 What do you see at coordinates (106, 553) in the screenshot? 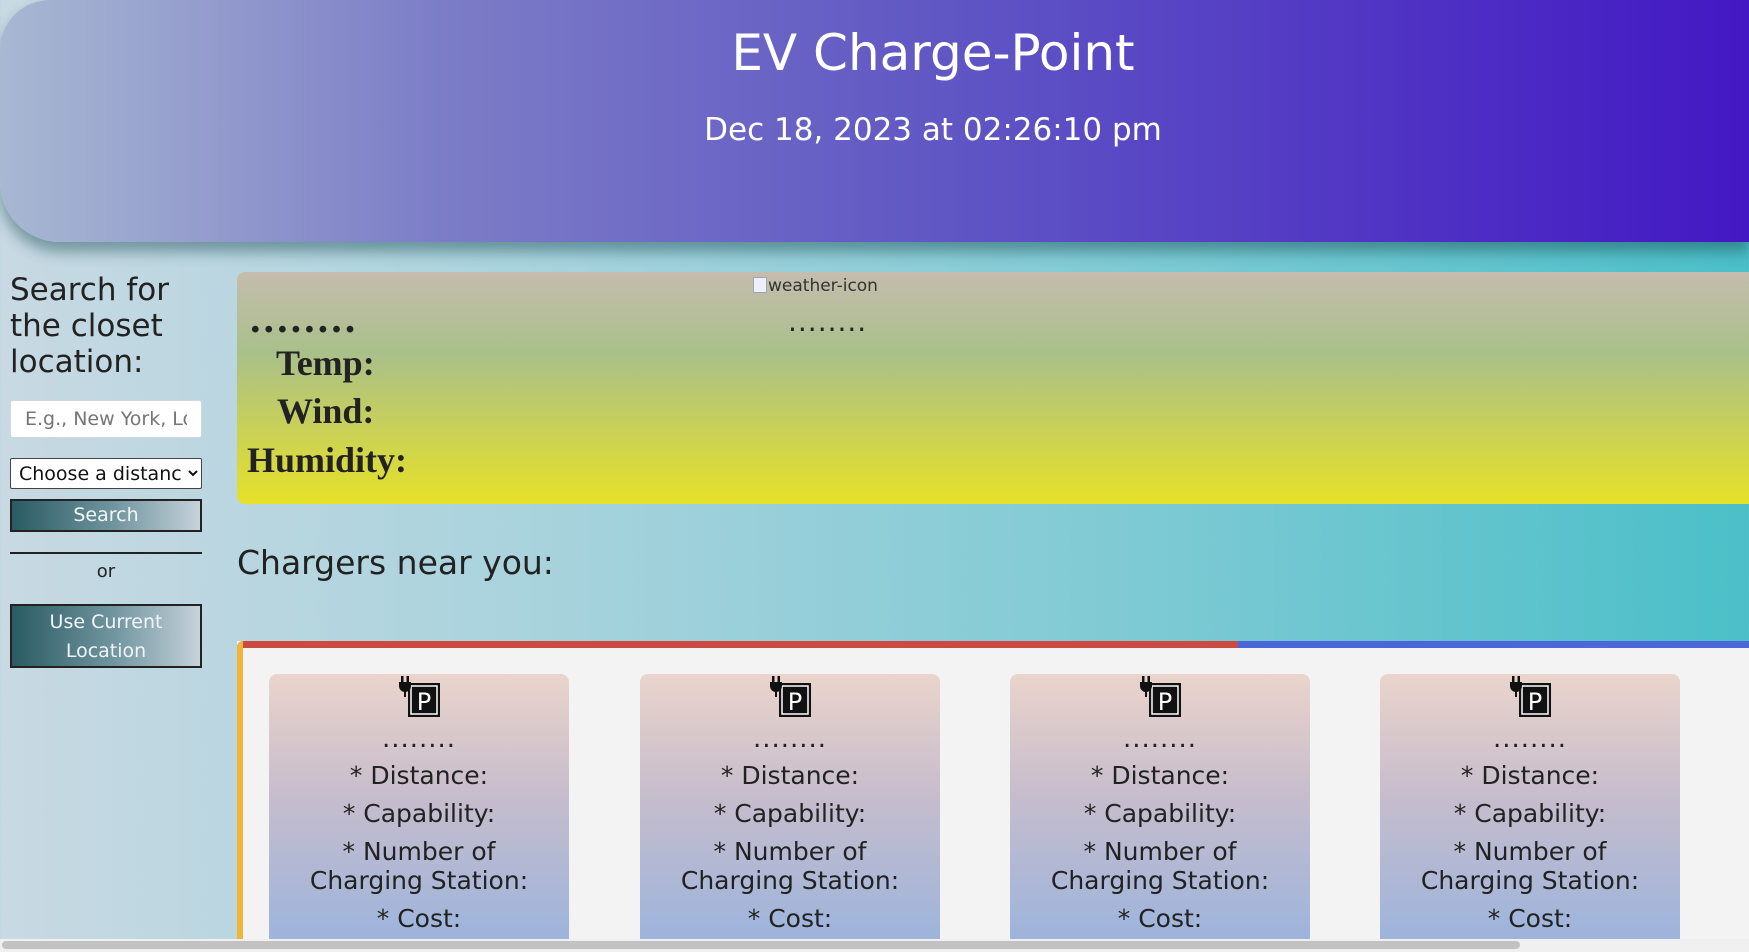
I see `divider` at bounding box center [106, 553].